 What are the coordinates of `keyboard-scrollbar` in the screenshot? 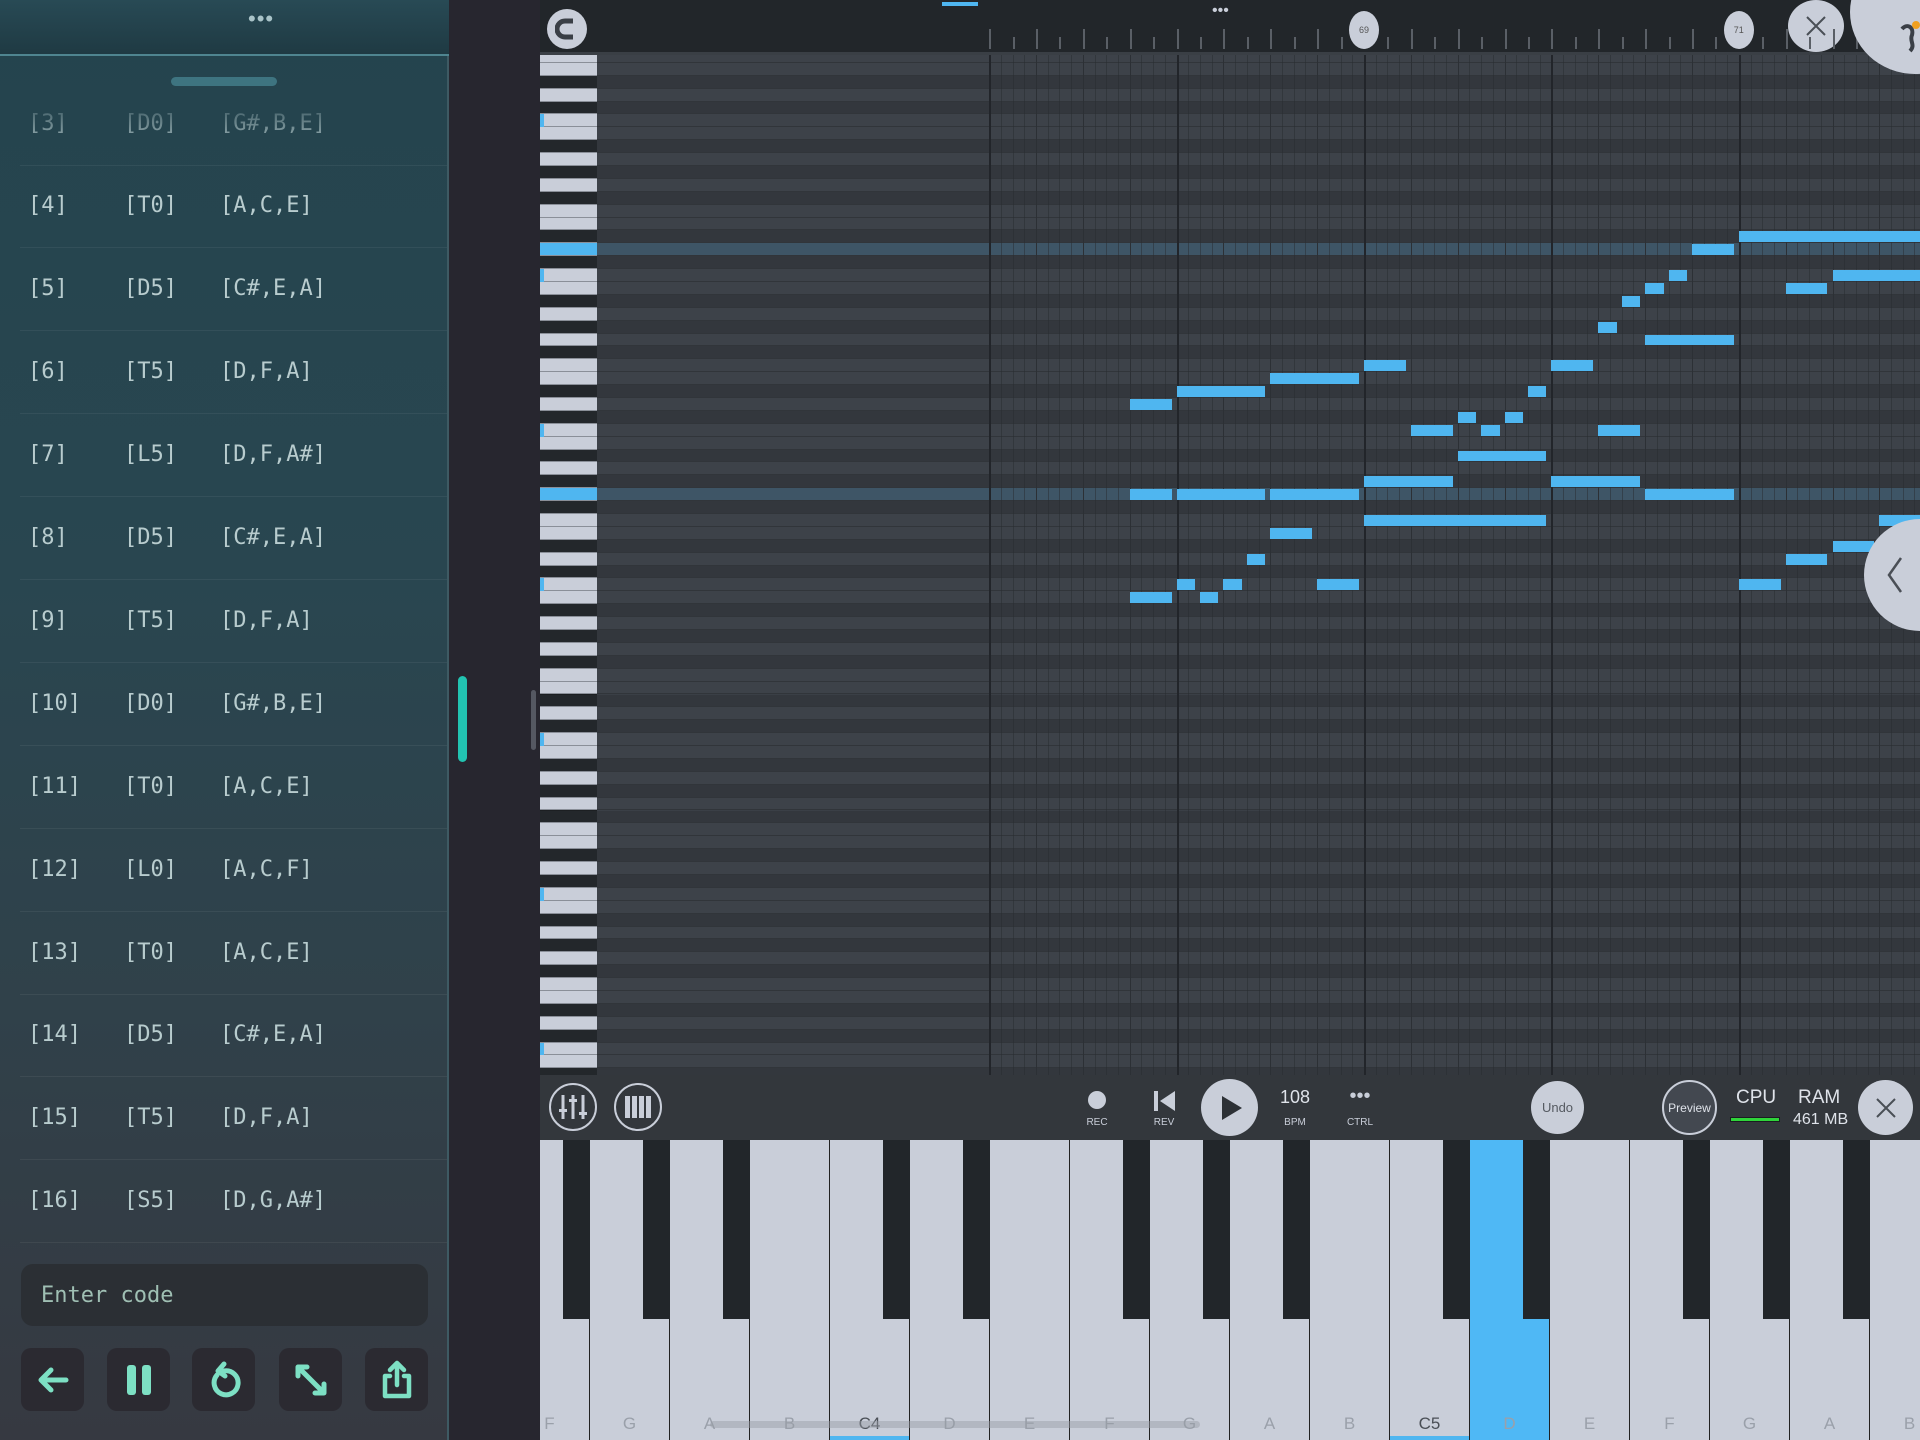 It's located at (955, 1424).